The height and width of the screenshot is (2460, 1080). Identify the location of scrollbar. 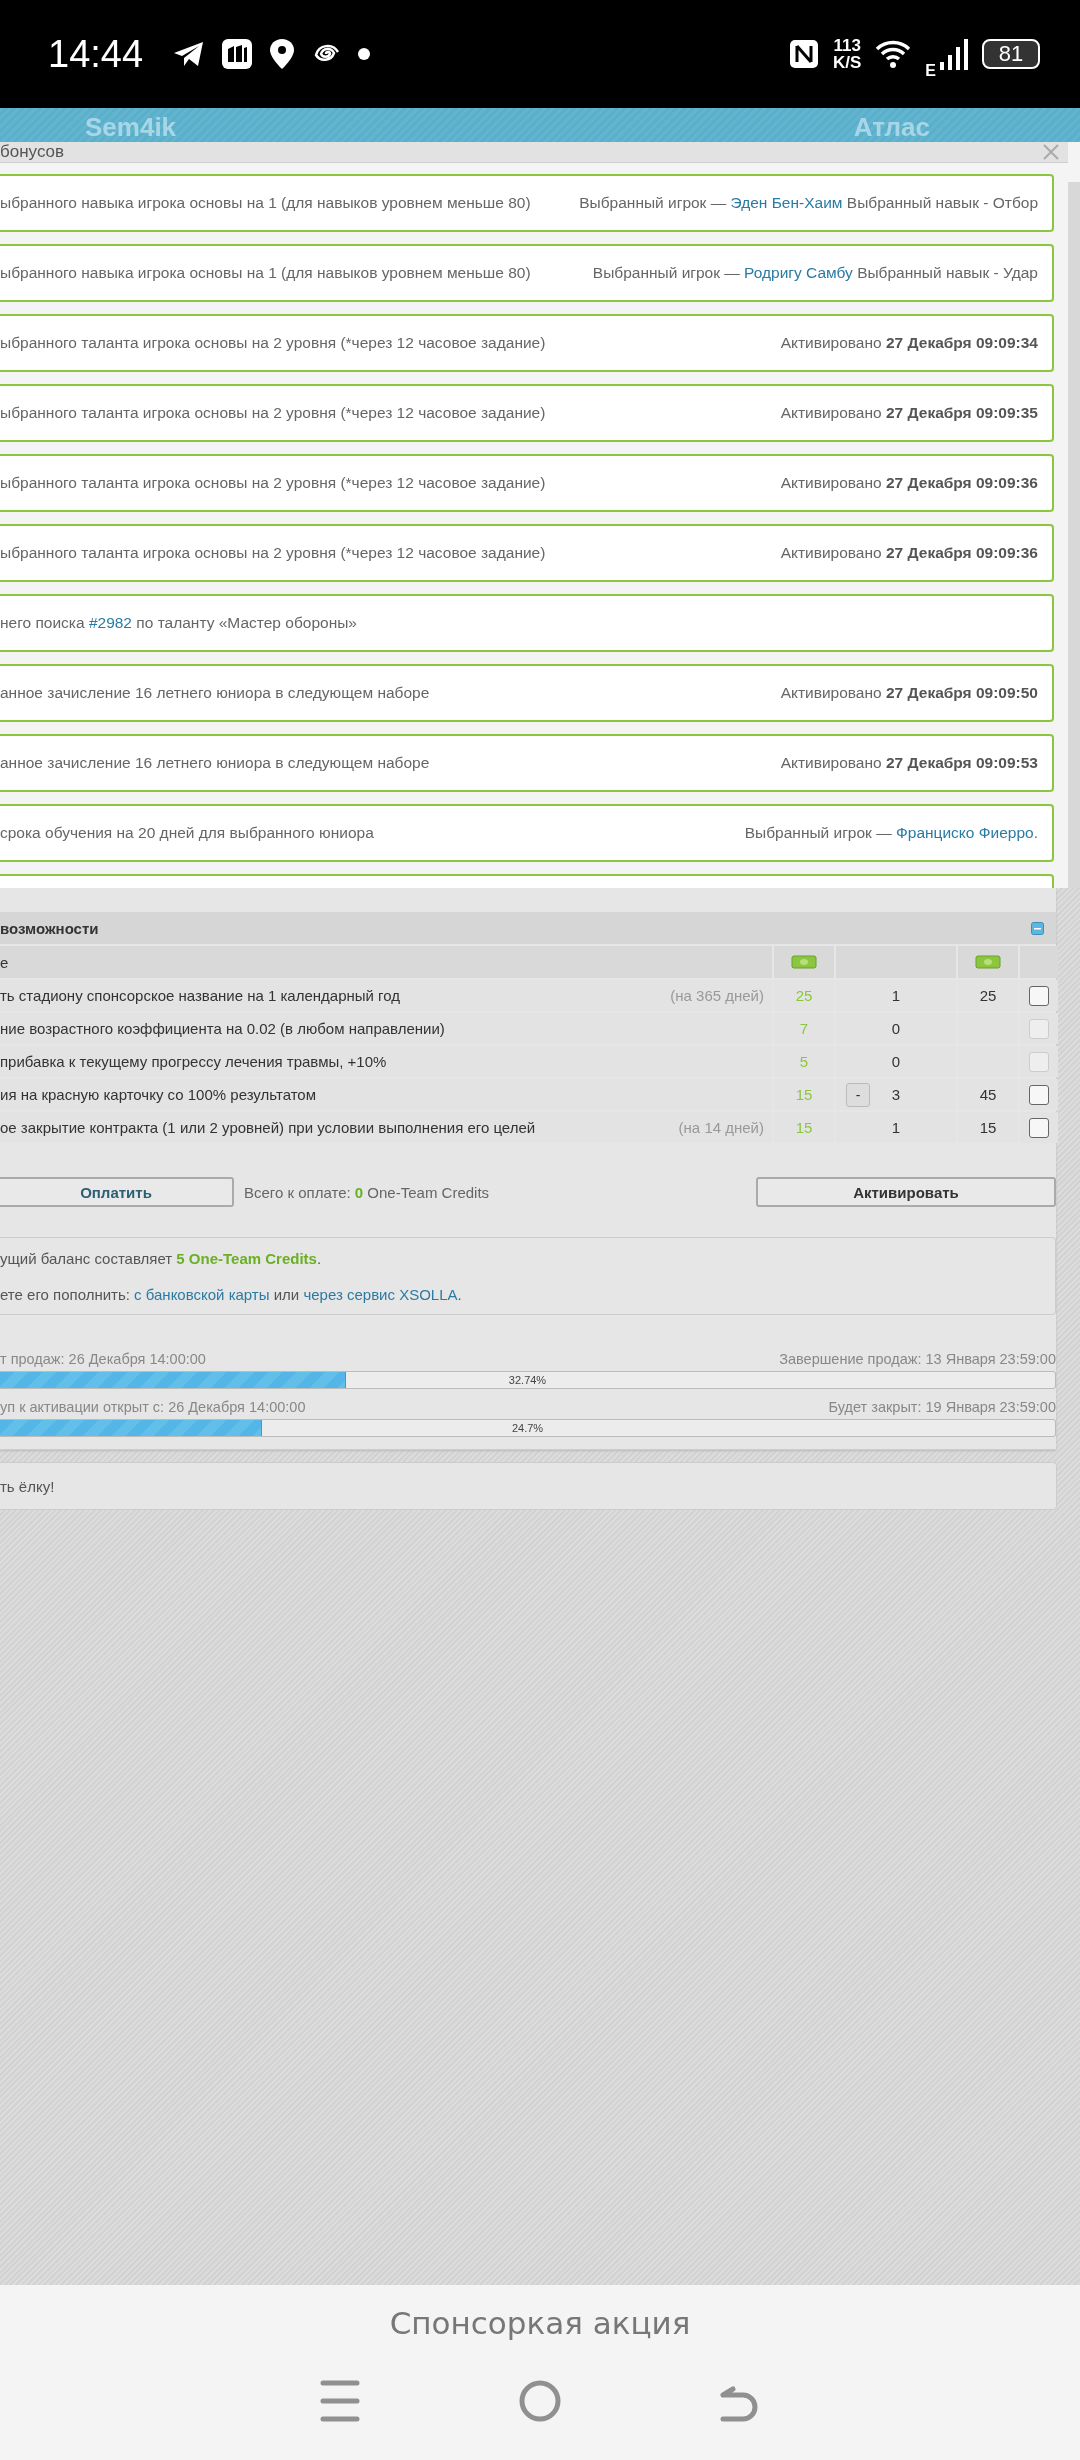
(1074, 535).